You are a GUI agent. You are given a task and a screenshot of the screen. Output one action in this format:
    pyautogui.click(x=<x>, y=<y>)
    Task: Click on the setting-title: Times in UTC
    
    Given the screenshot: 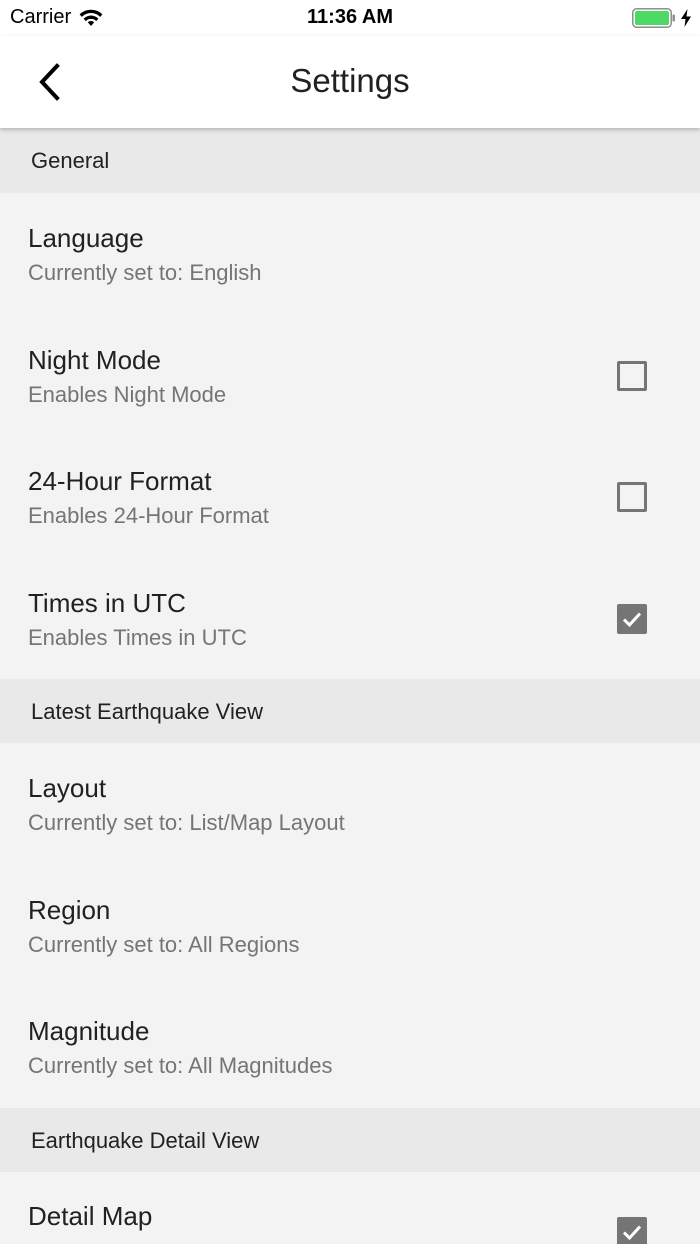 What is the action you would take?
    pyautogui.click(x=107, y=602)
    